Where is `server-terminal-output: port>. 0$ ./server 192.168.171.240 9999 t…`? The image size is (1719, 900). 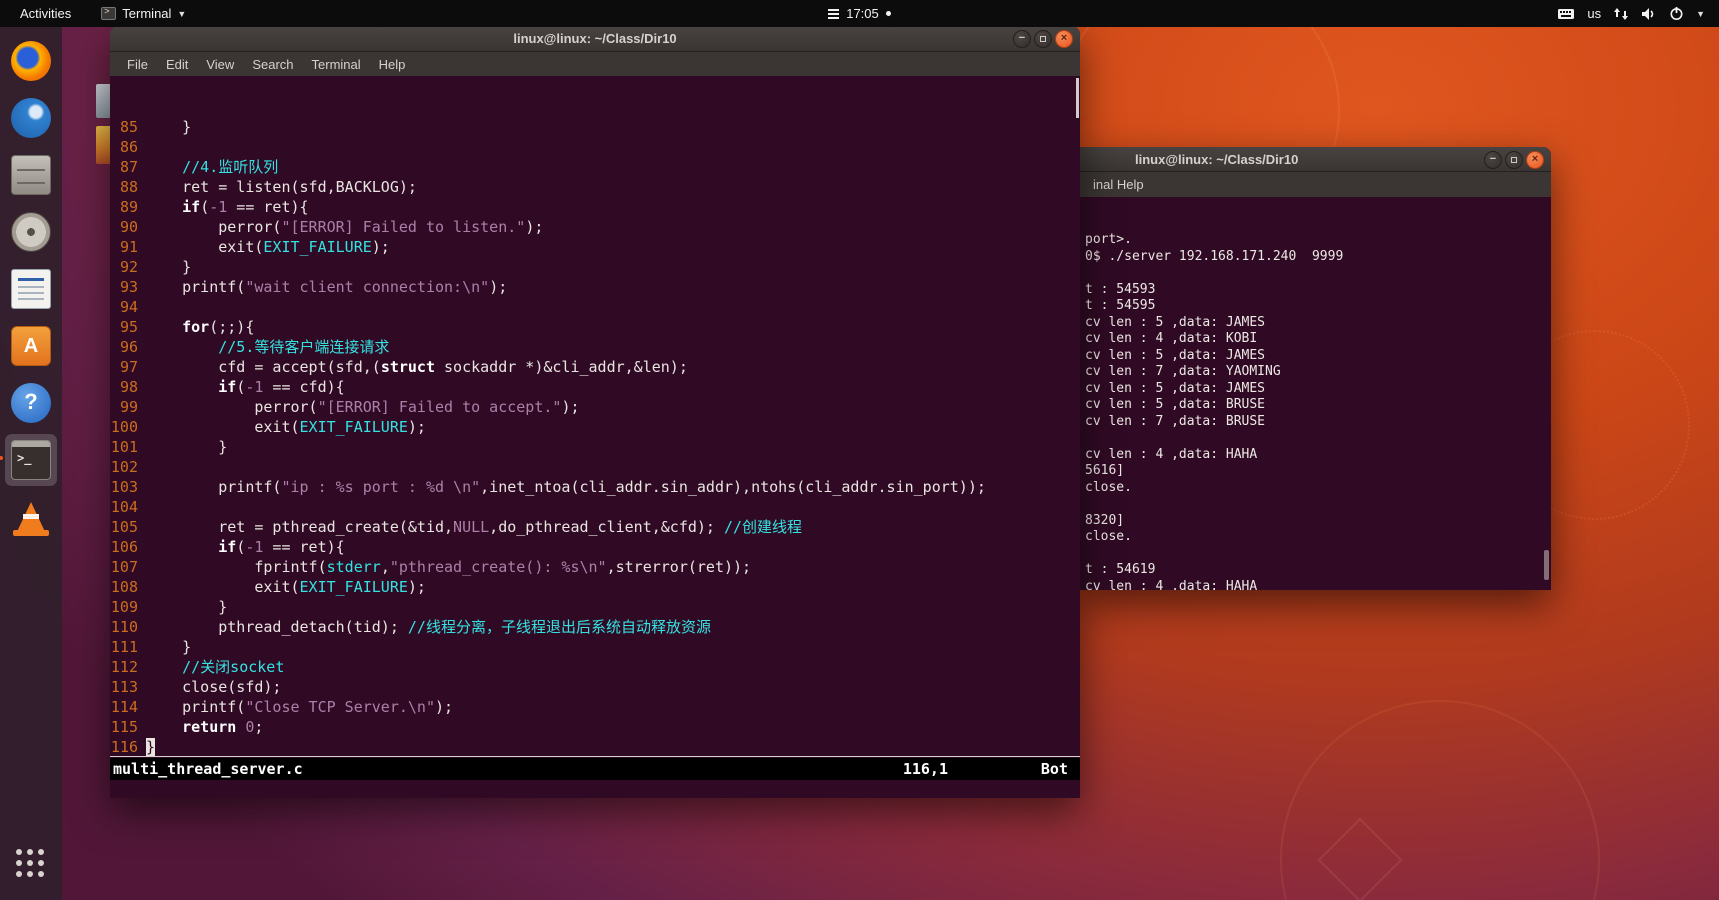 server-terminal-output: port>. 0$ ./server 192.168.171.240 9999 t… is located at coordinates (1315, 393).